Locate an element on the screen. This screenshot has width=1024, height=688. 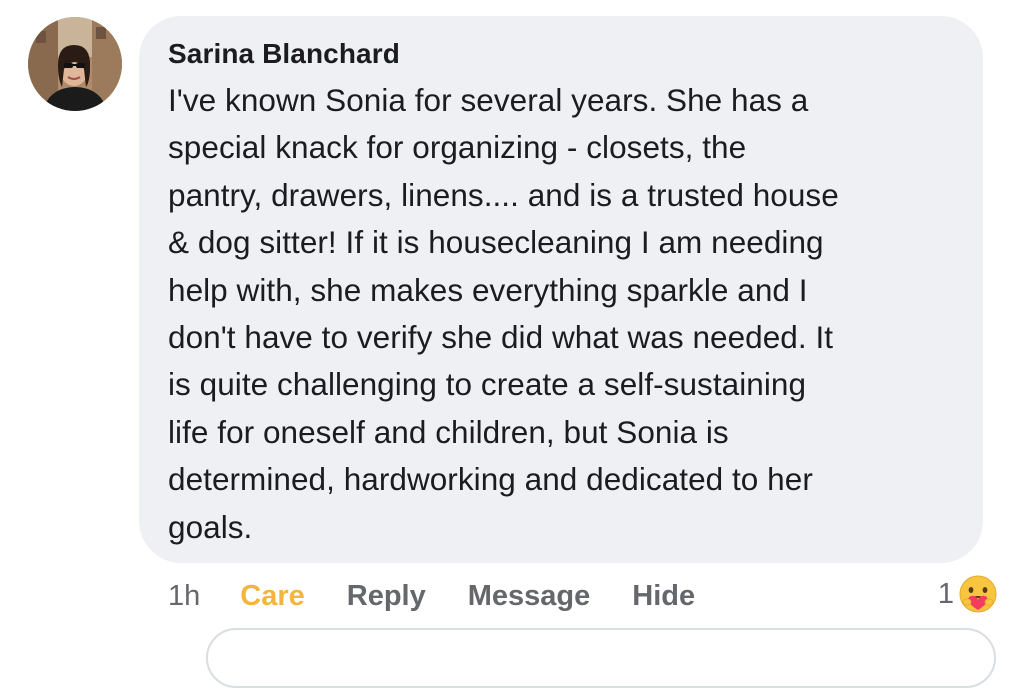
comment-author-name: Sarina Blanchard is located at coordinates (563, 54).